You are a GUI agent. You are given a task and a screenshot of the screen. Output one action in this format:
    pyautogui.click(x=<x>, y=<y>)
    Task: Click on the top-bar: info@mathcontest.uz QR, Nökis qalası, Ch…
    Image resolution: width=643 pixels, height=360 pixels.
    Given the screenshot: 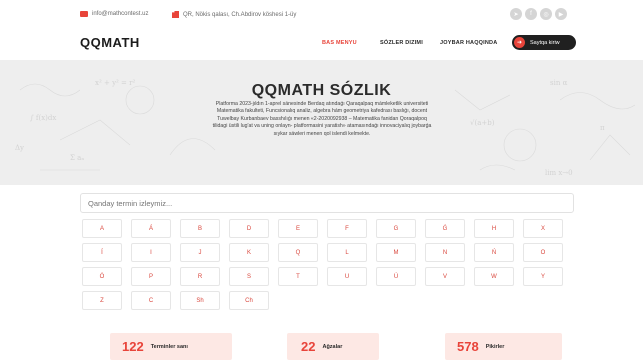 What is the action you would take?
    pyautogui.click(x=321, y=15)
    